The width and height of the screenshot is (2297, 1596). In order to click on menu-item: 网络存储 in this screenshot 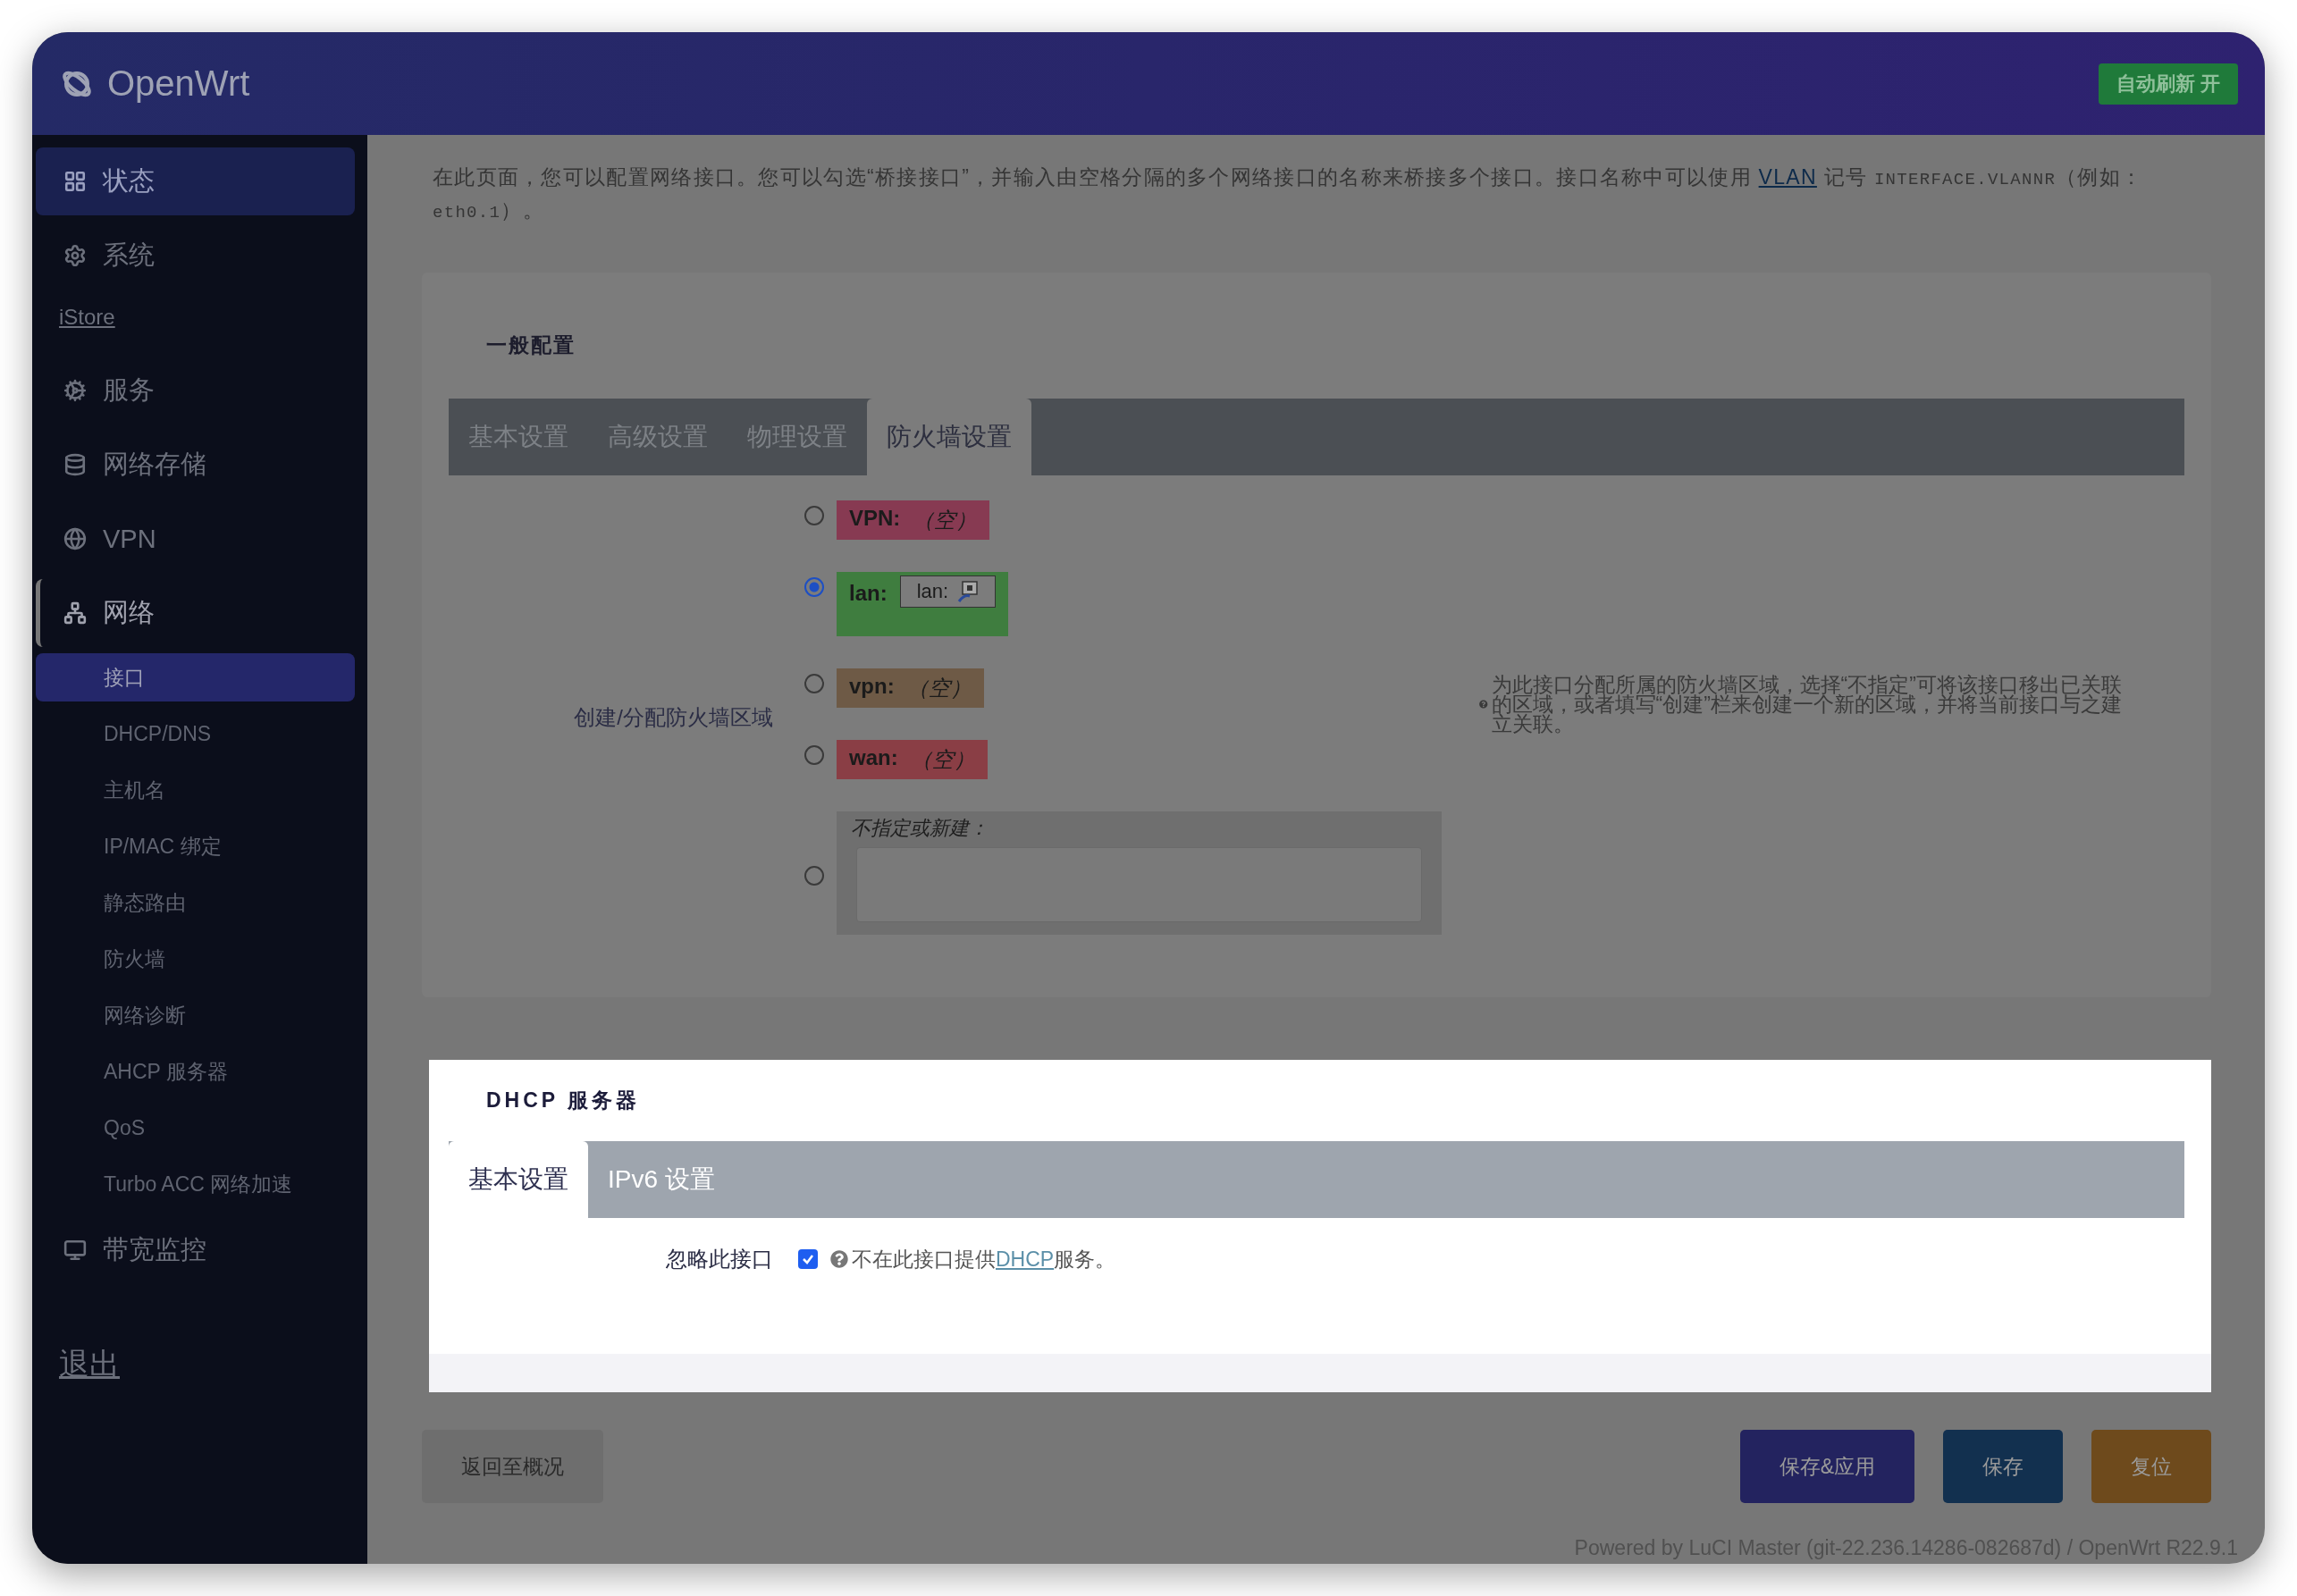, I will do `click(196, 465)`.